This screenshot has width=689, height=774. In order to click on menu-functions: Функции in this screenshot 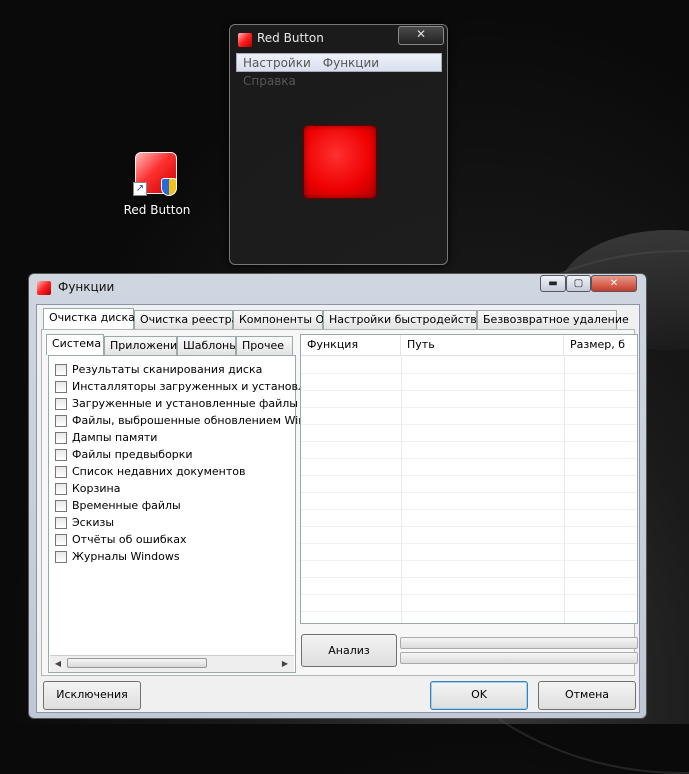, I will do `click(351, 63)`.